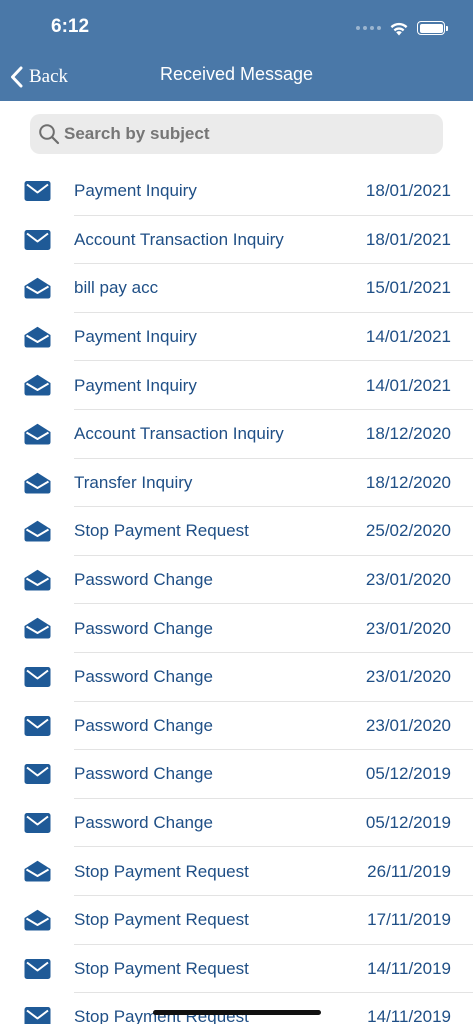  I want to click on message-row: bill pay acc 15/01/2021, so click(236, 288).